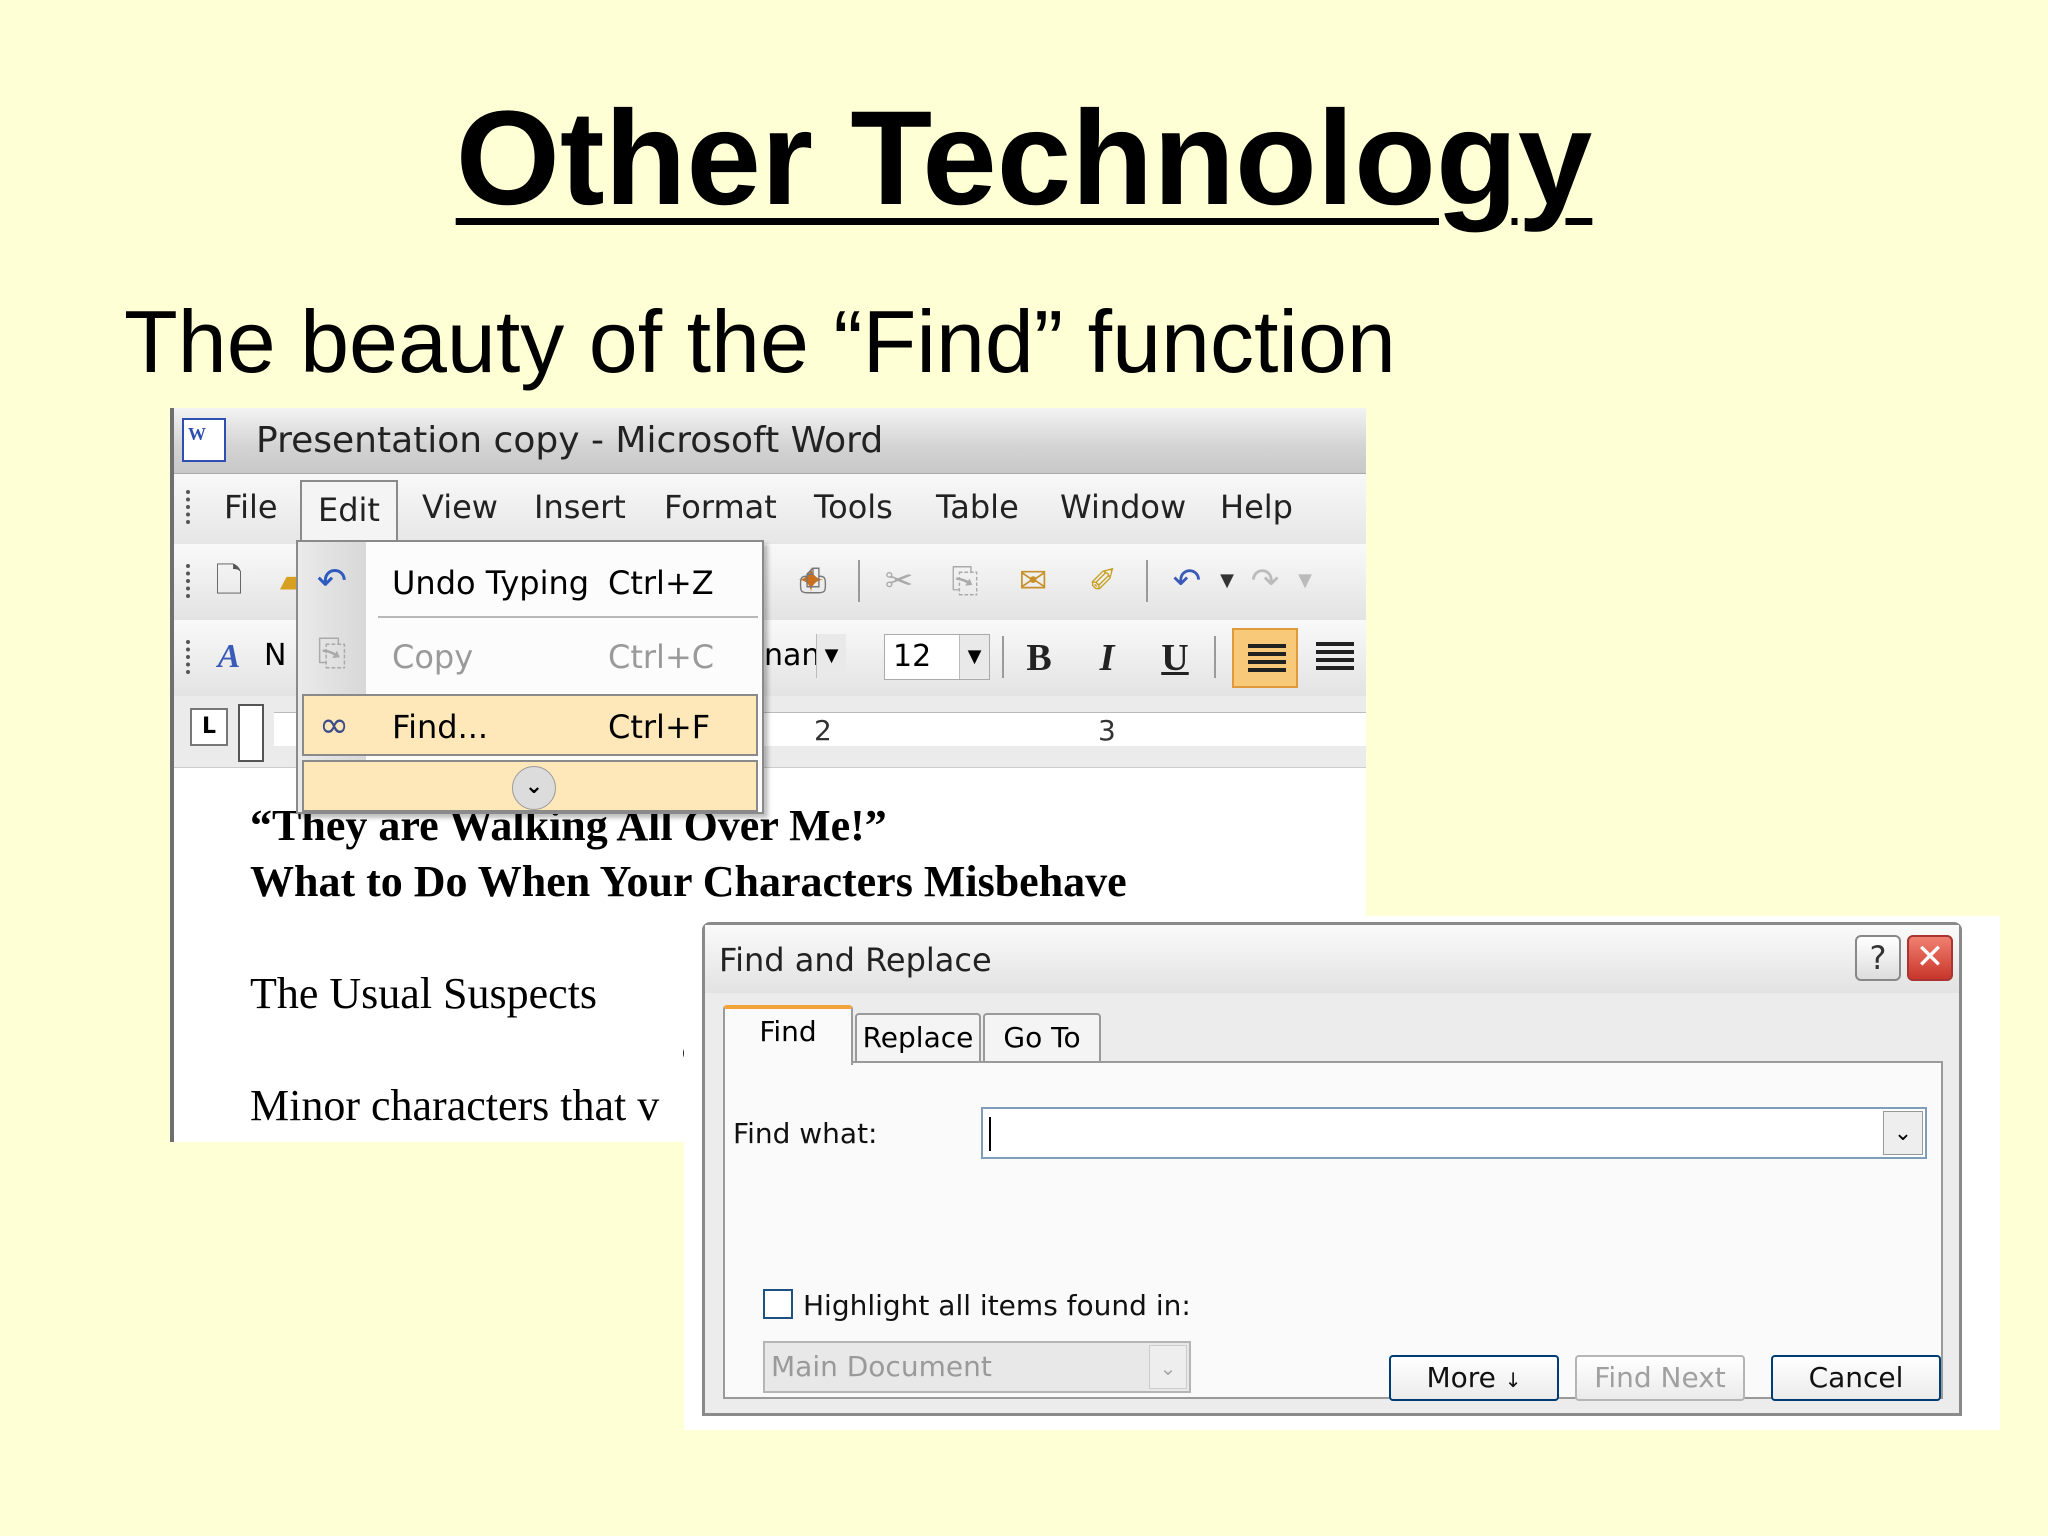 The height and width of the screenshot is (1536, 2048). I want to click on menu-item-shortcut: Ctrl+Z, so click(661, 583).